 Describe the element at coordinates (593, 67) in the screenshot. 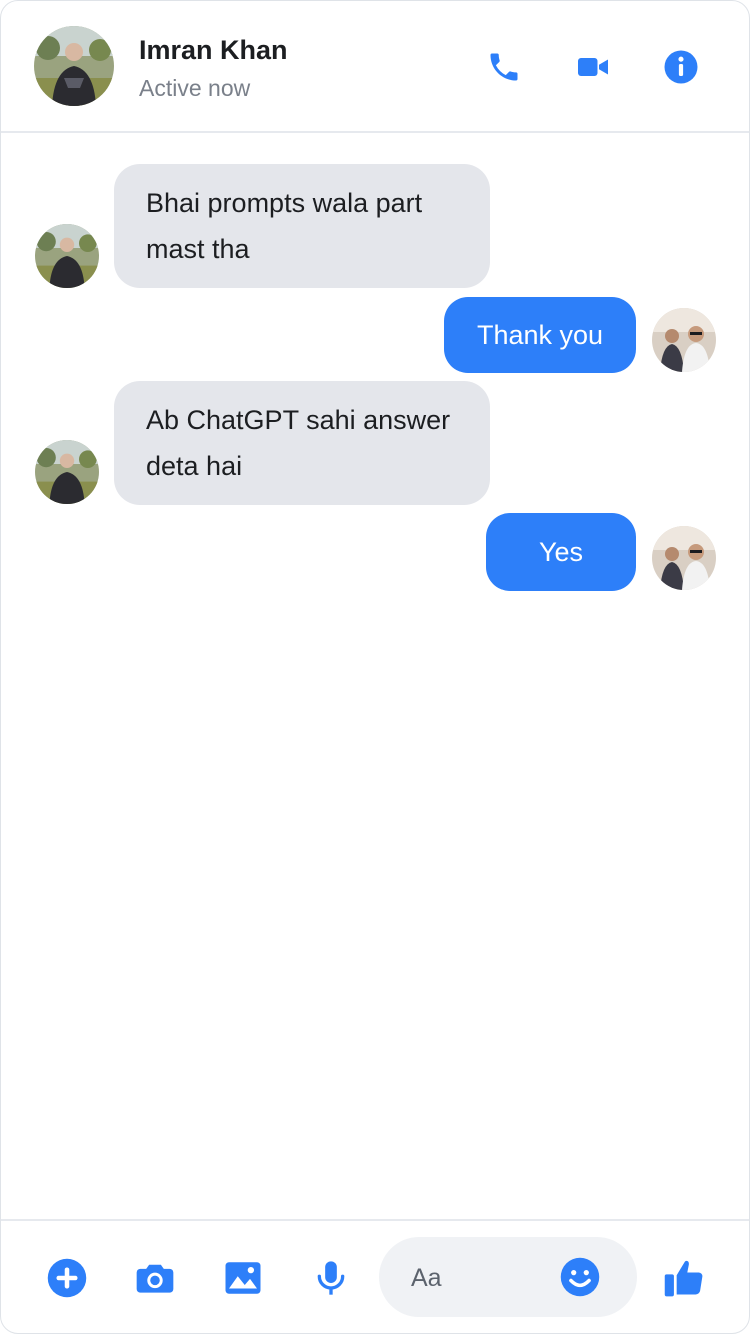

I see `video-camera-icon` at that location.